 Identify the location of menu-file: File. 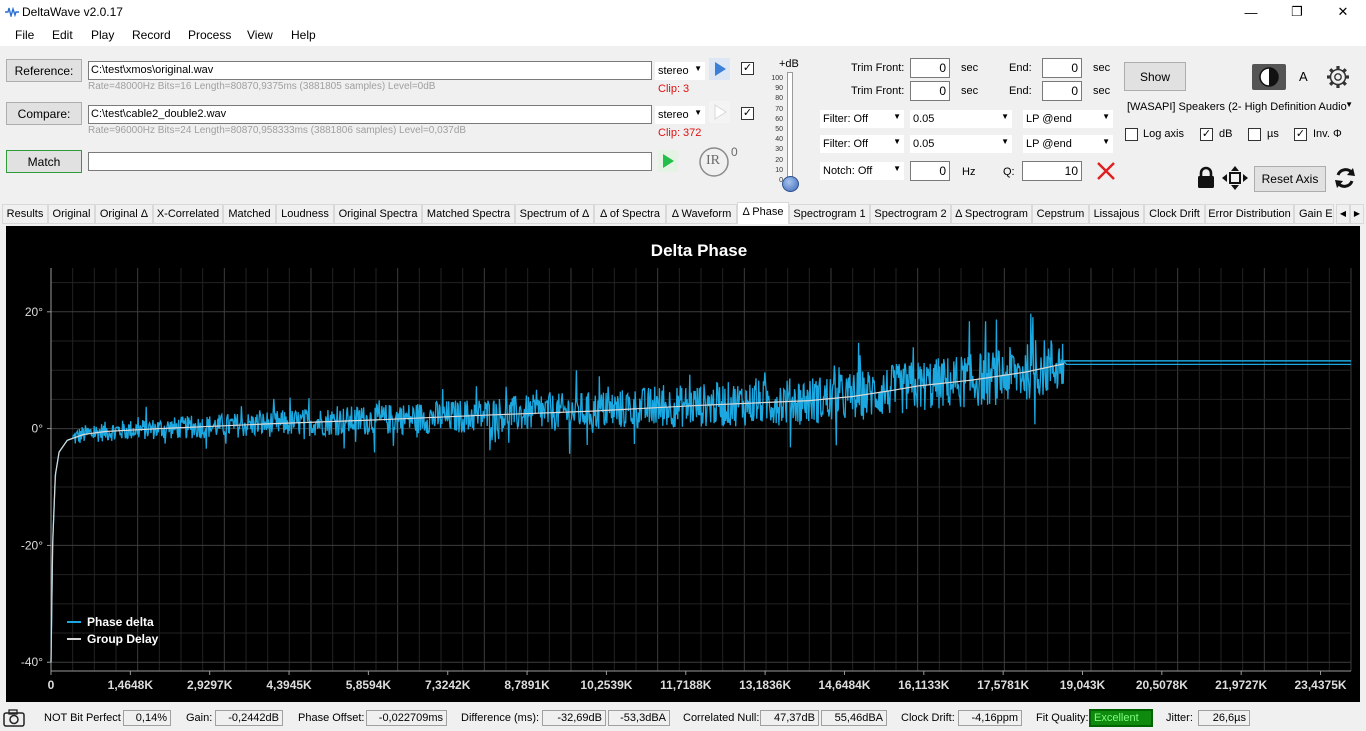
(24, 35).